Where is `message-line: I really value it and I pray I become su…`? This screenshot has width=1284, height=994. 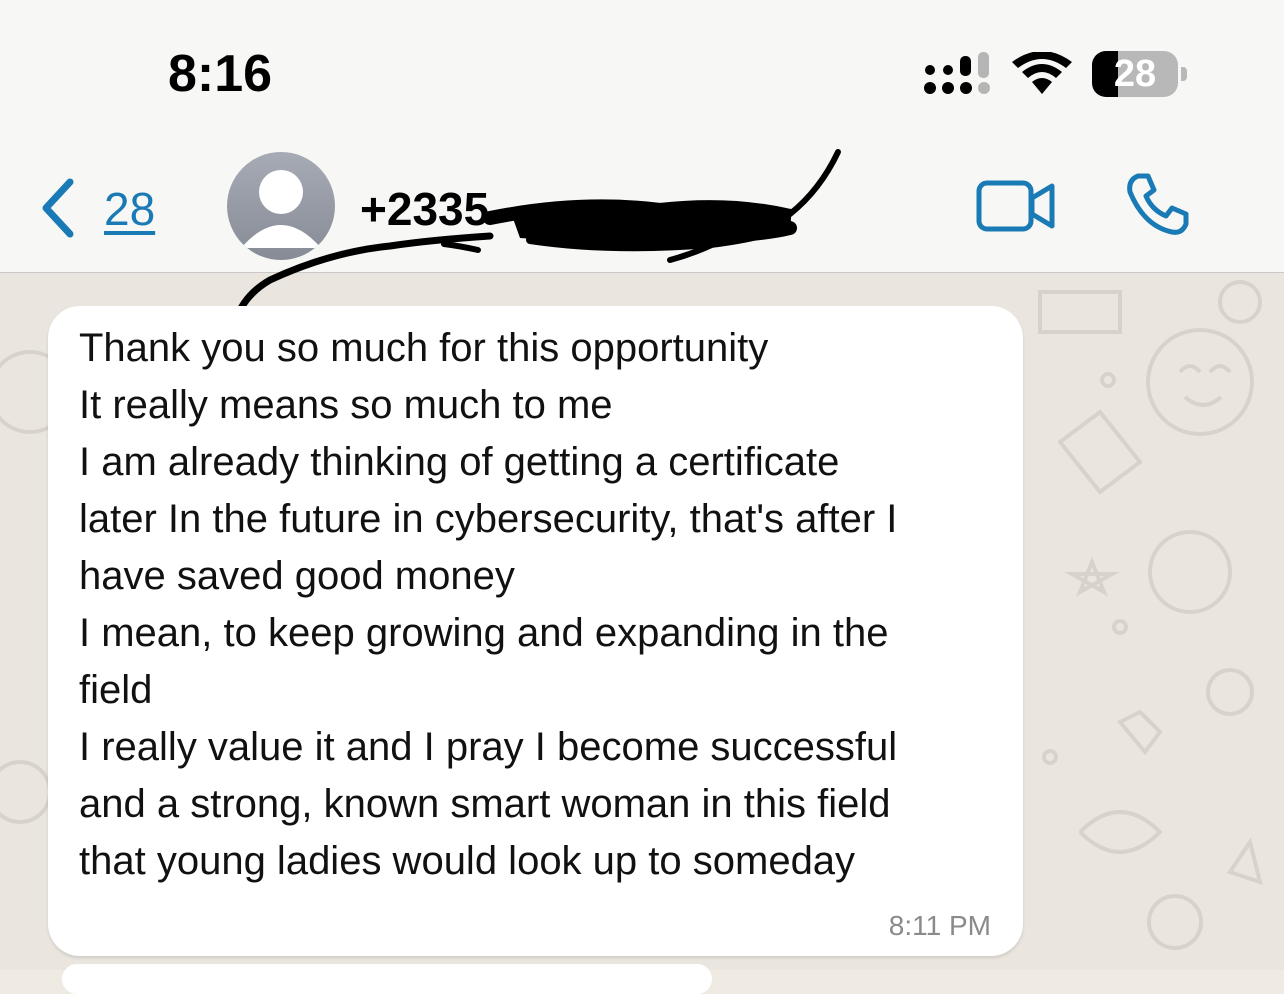
message-line: I really value it and I pray I become su… is located at coordinates (488, 747).